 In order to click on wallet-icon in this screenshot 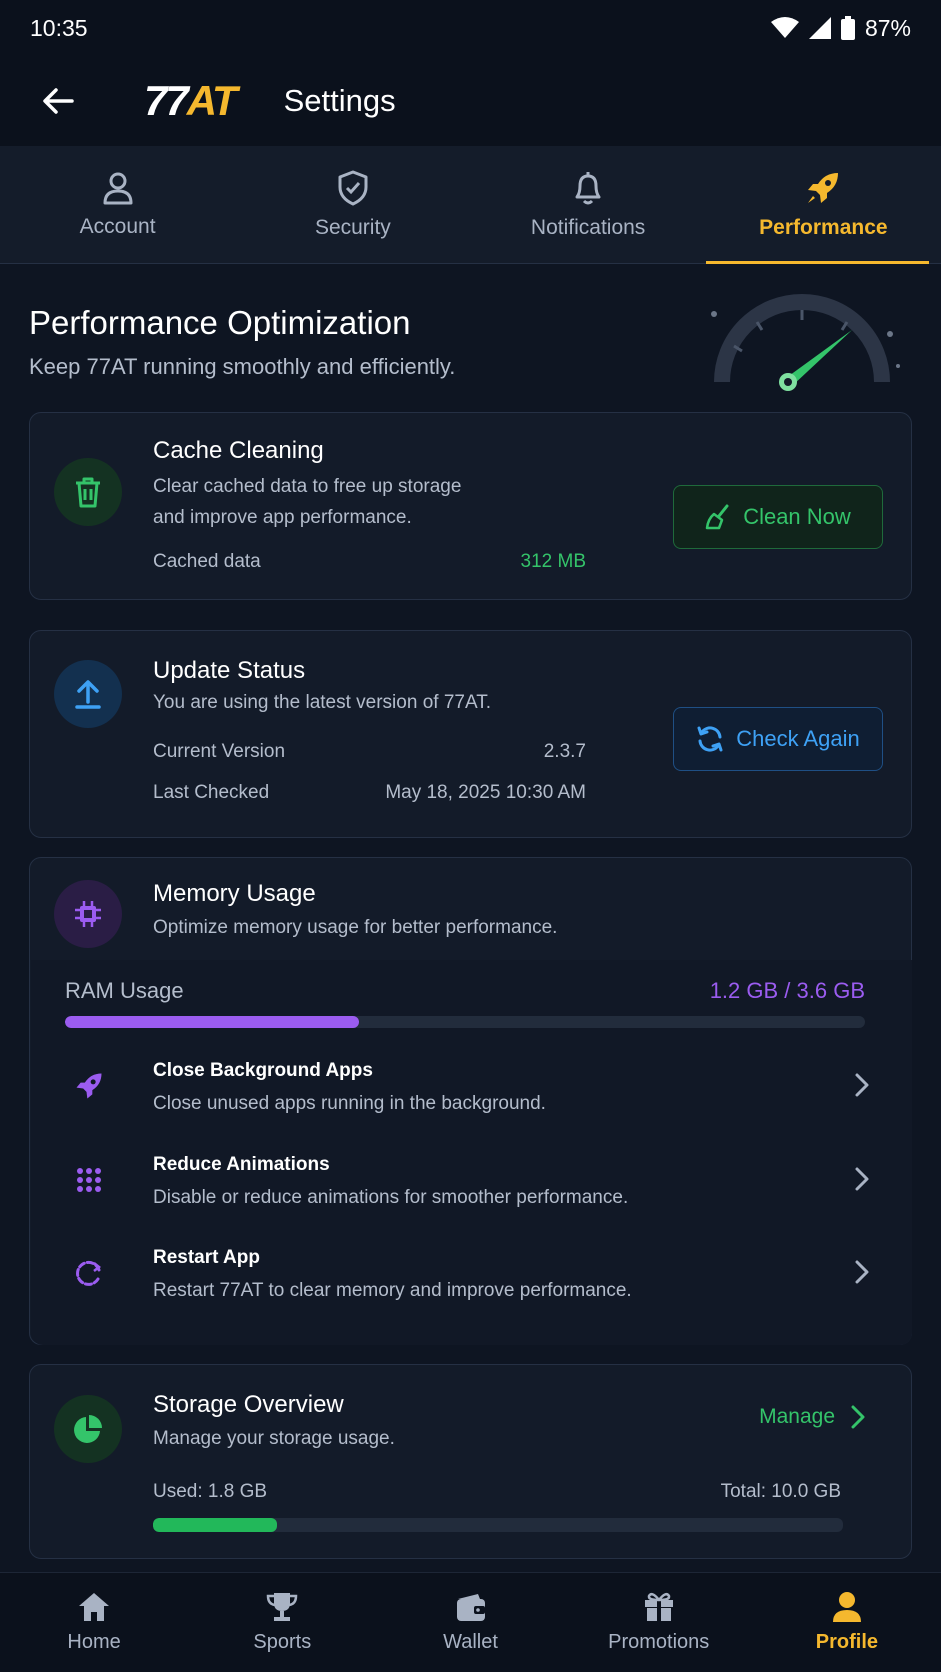, I will do `click(470, 1607)`.